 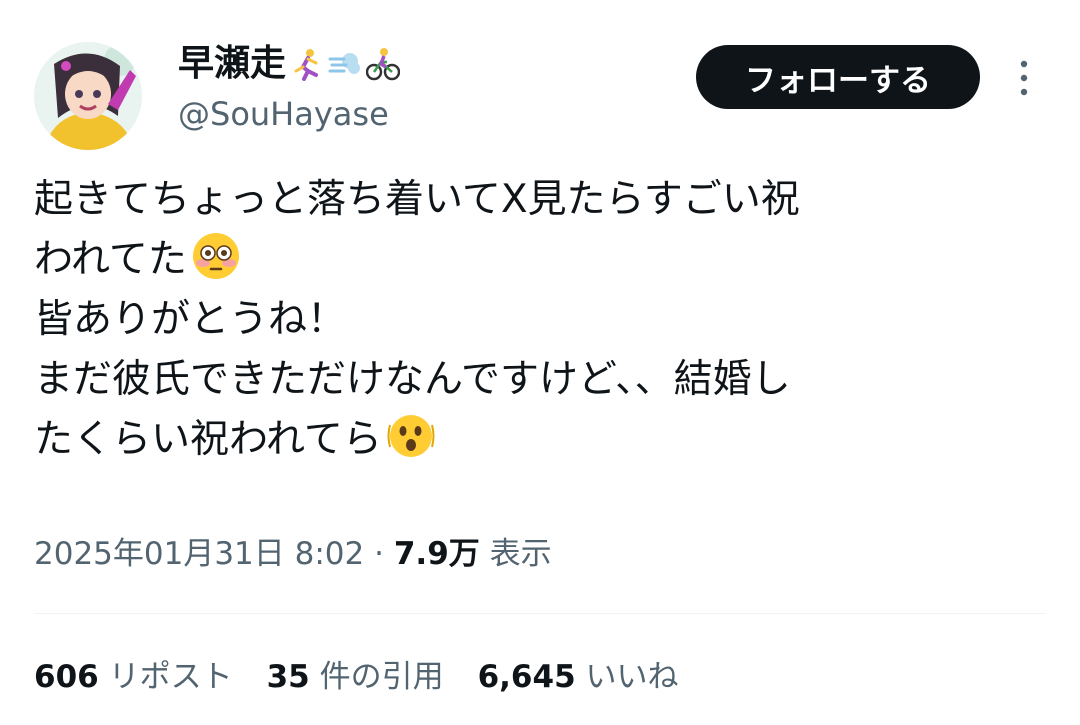 What do you see at coordinates (411, 436) in the screenshot?
I see `shaking-face-icon` at bounding box center [411, 436].